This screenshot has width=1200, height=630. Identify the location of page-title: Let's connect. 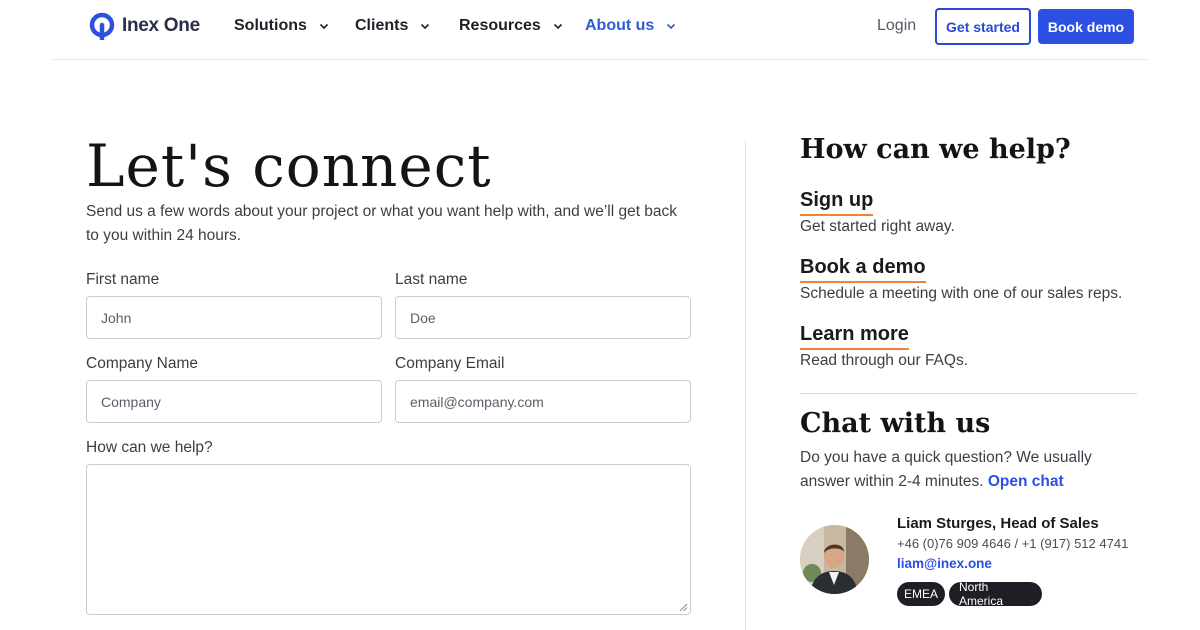
(289, 166).